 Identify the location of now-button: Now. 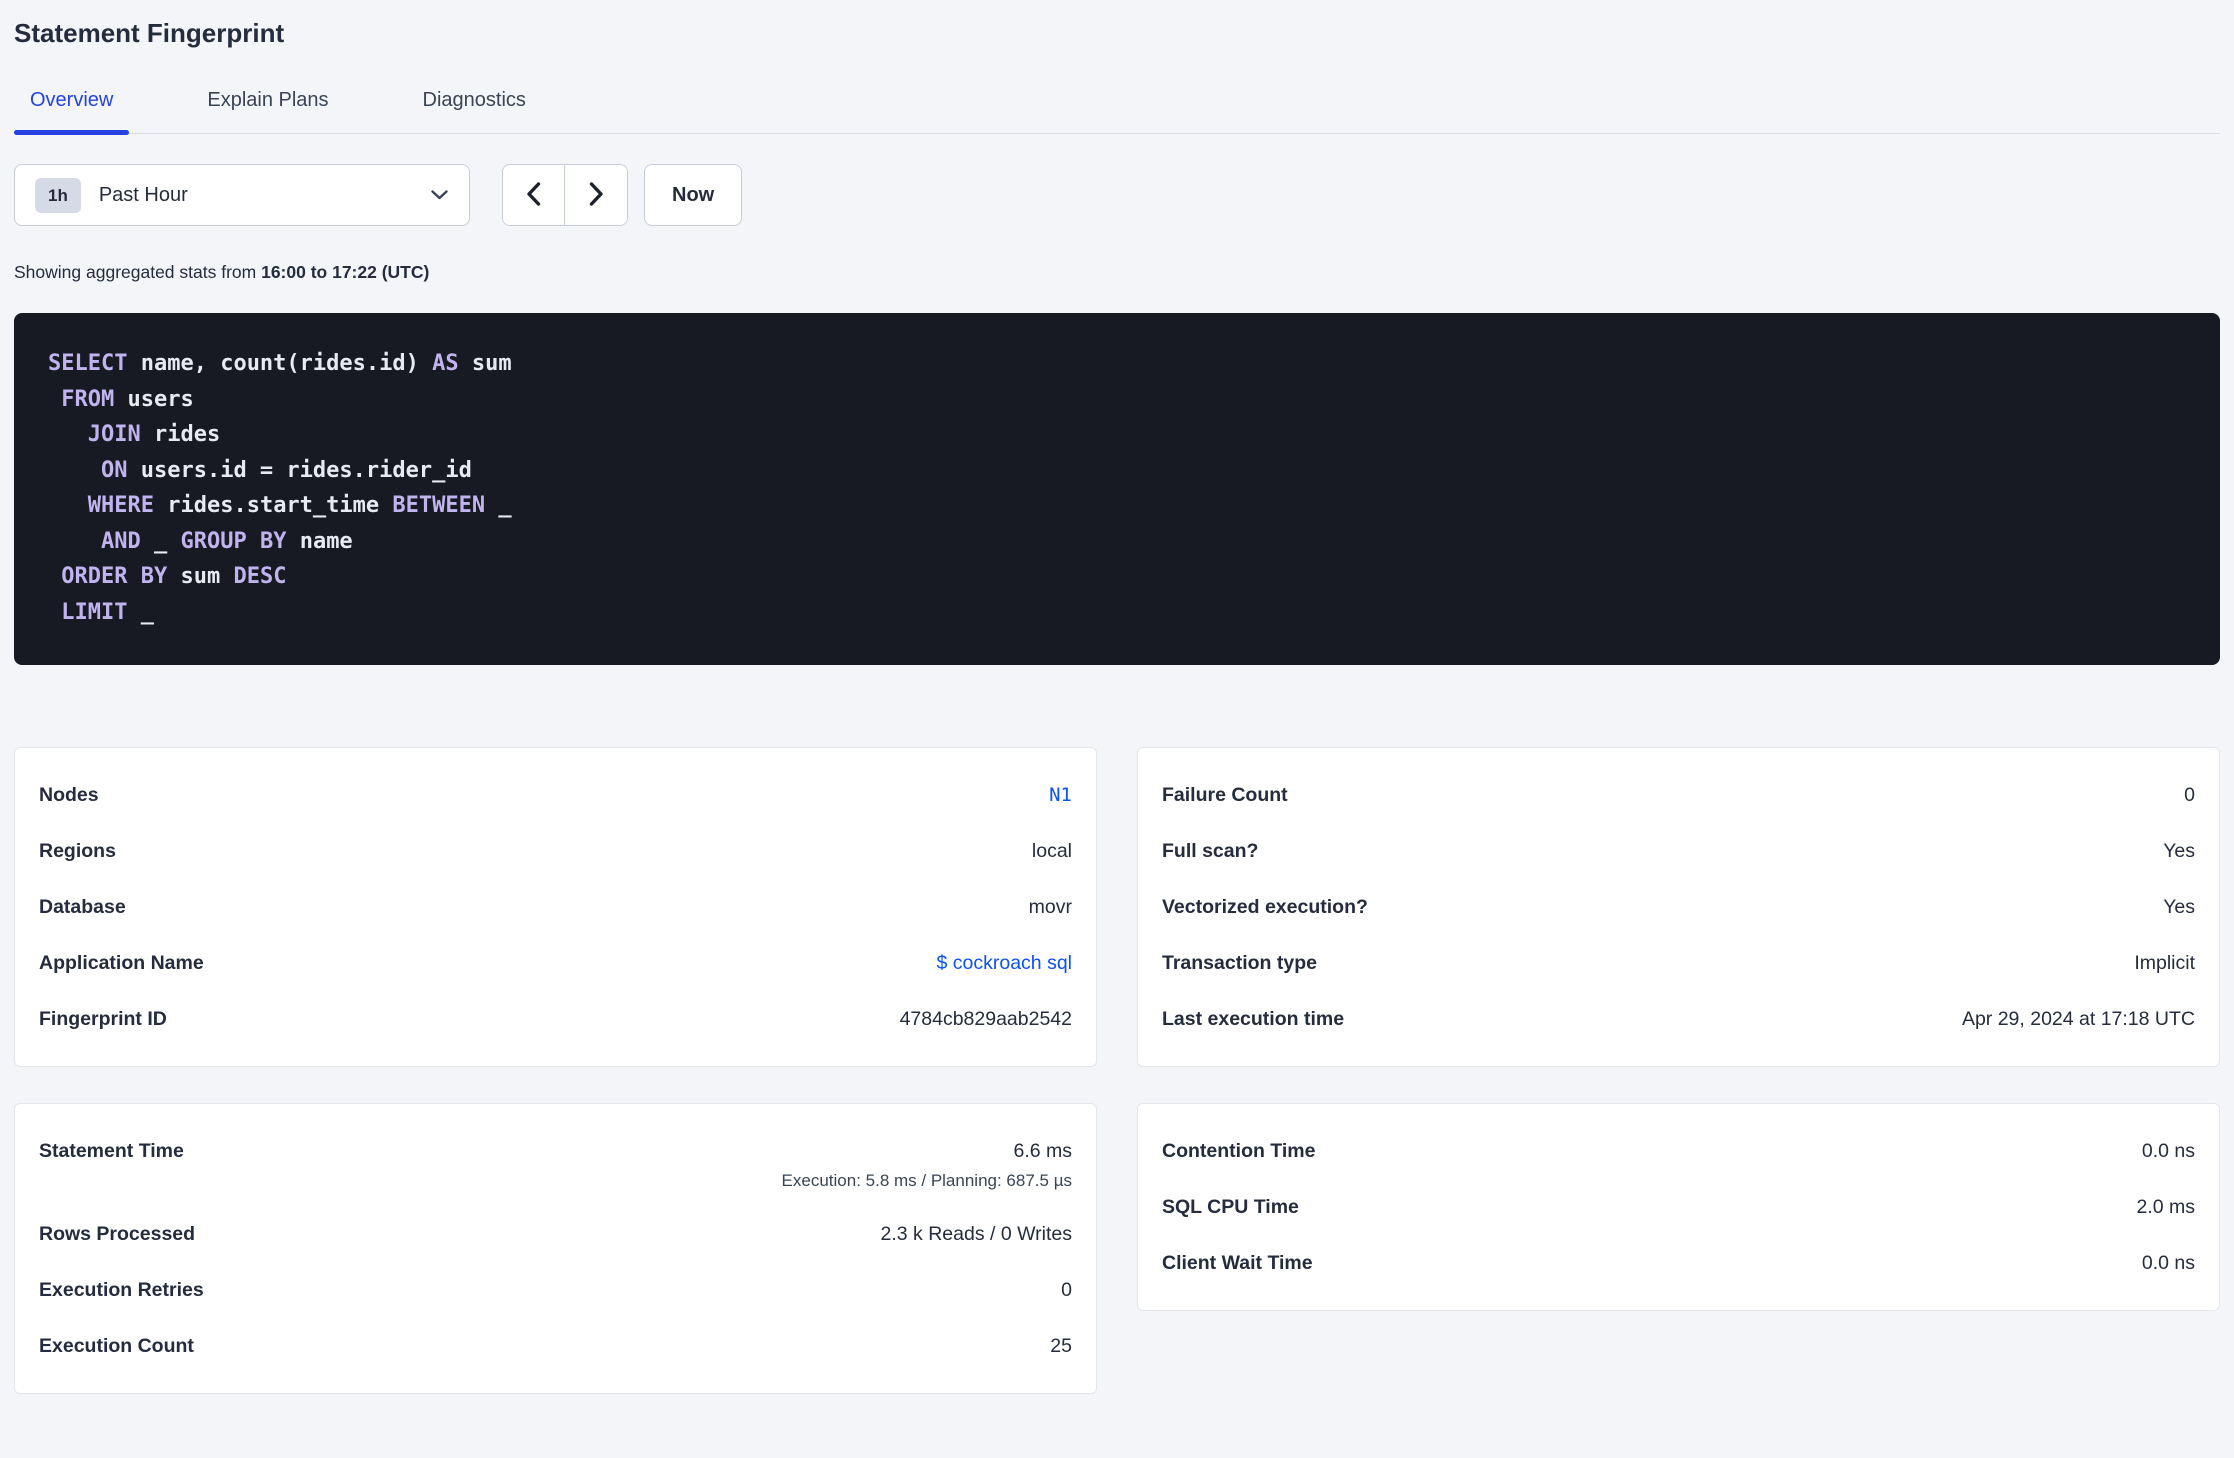
(693, 195).